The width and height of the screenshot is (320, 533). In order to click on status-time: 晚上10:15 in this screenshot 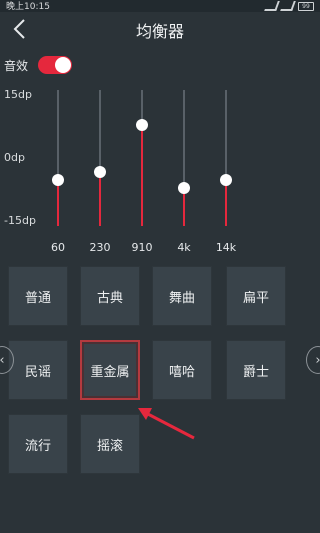, I will do `click(28, 7)`.